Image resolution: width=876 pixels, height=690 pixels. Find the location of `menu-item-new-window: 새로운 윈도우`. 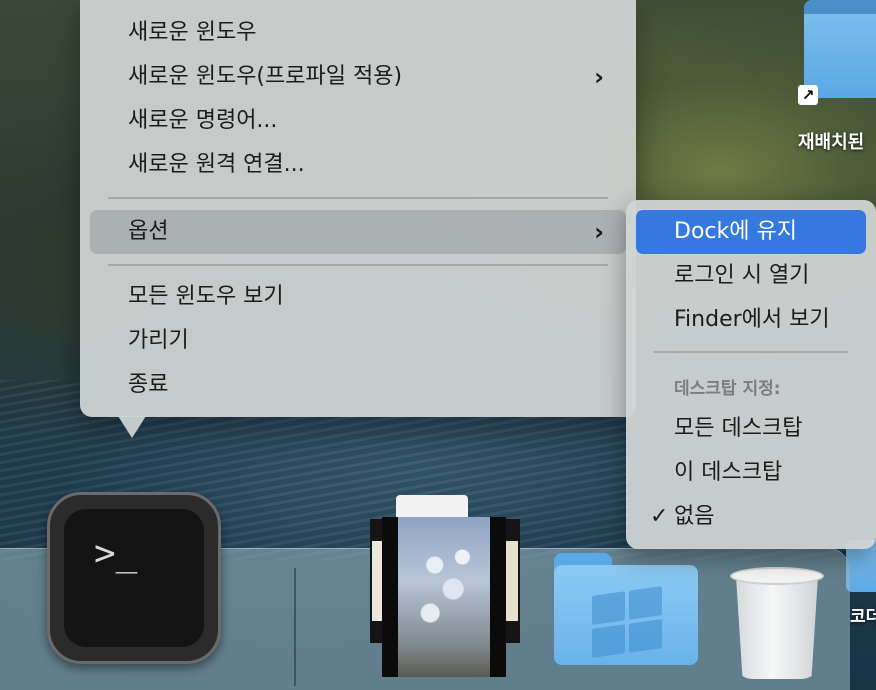

menu-item-new-window: 새로운 윈도우 is located at coordinates (358, 33).